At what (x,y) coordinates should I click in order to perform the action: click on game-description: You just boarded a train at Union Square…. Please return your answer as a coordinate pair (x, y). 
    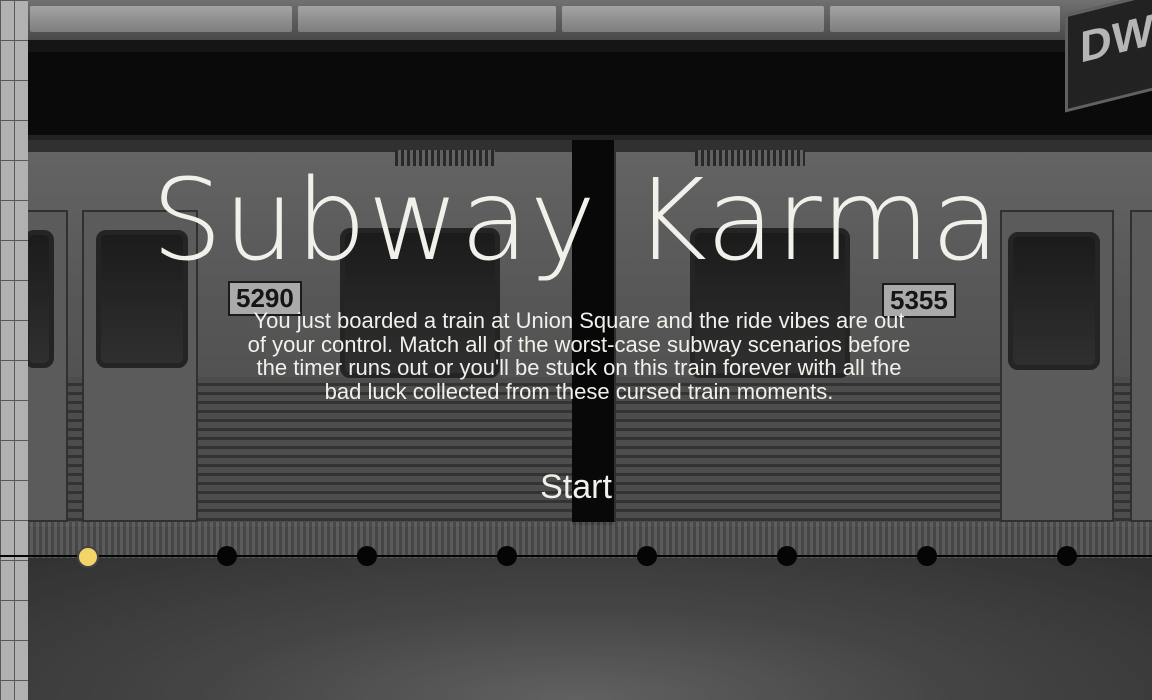
    Looking at the image, I should click on (579, 356).